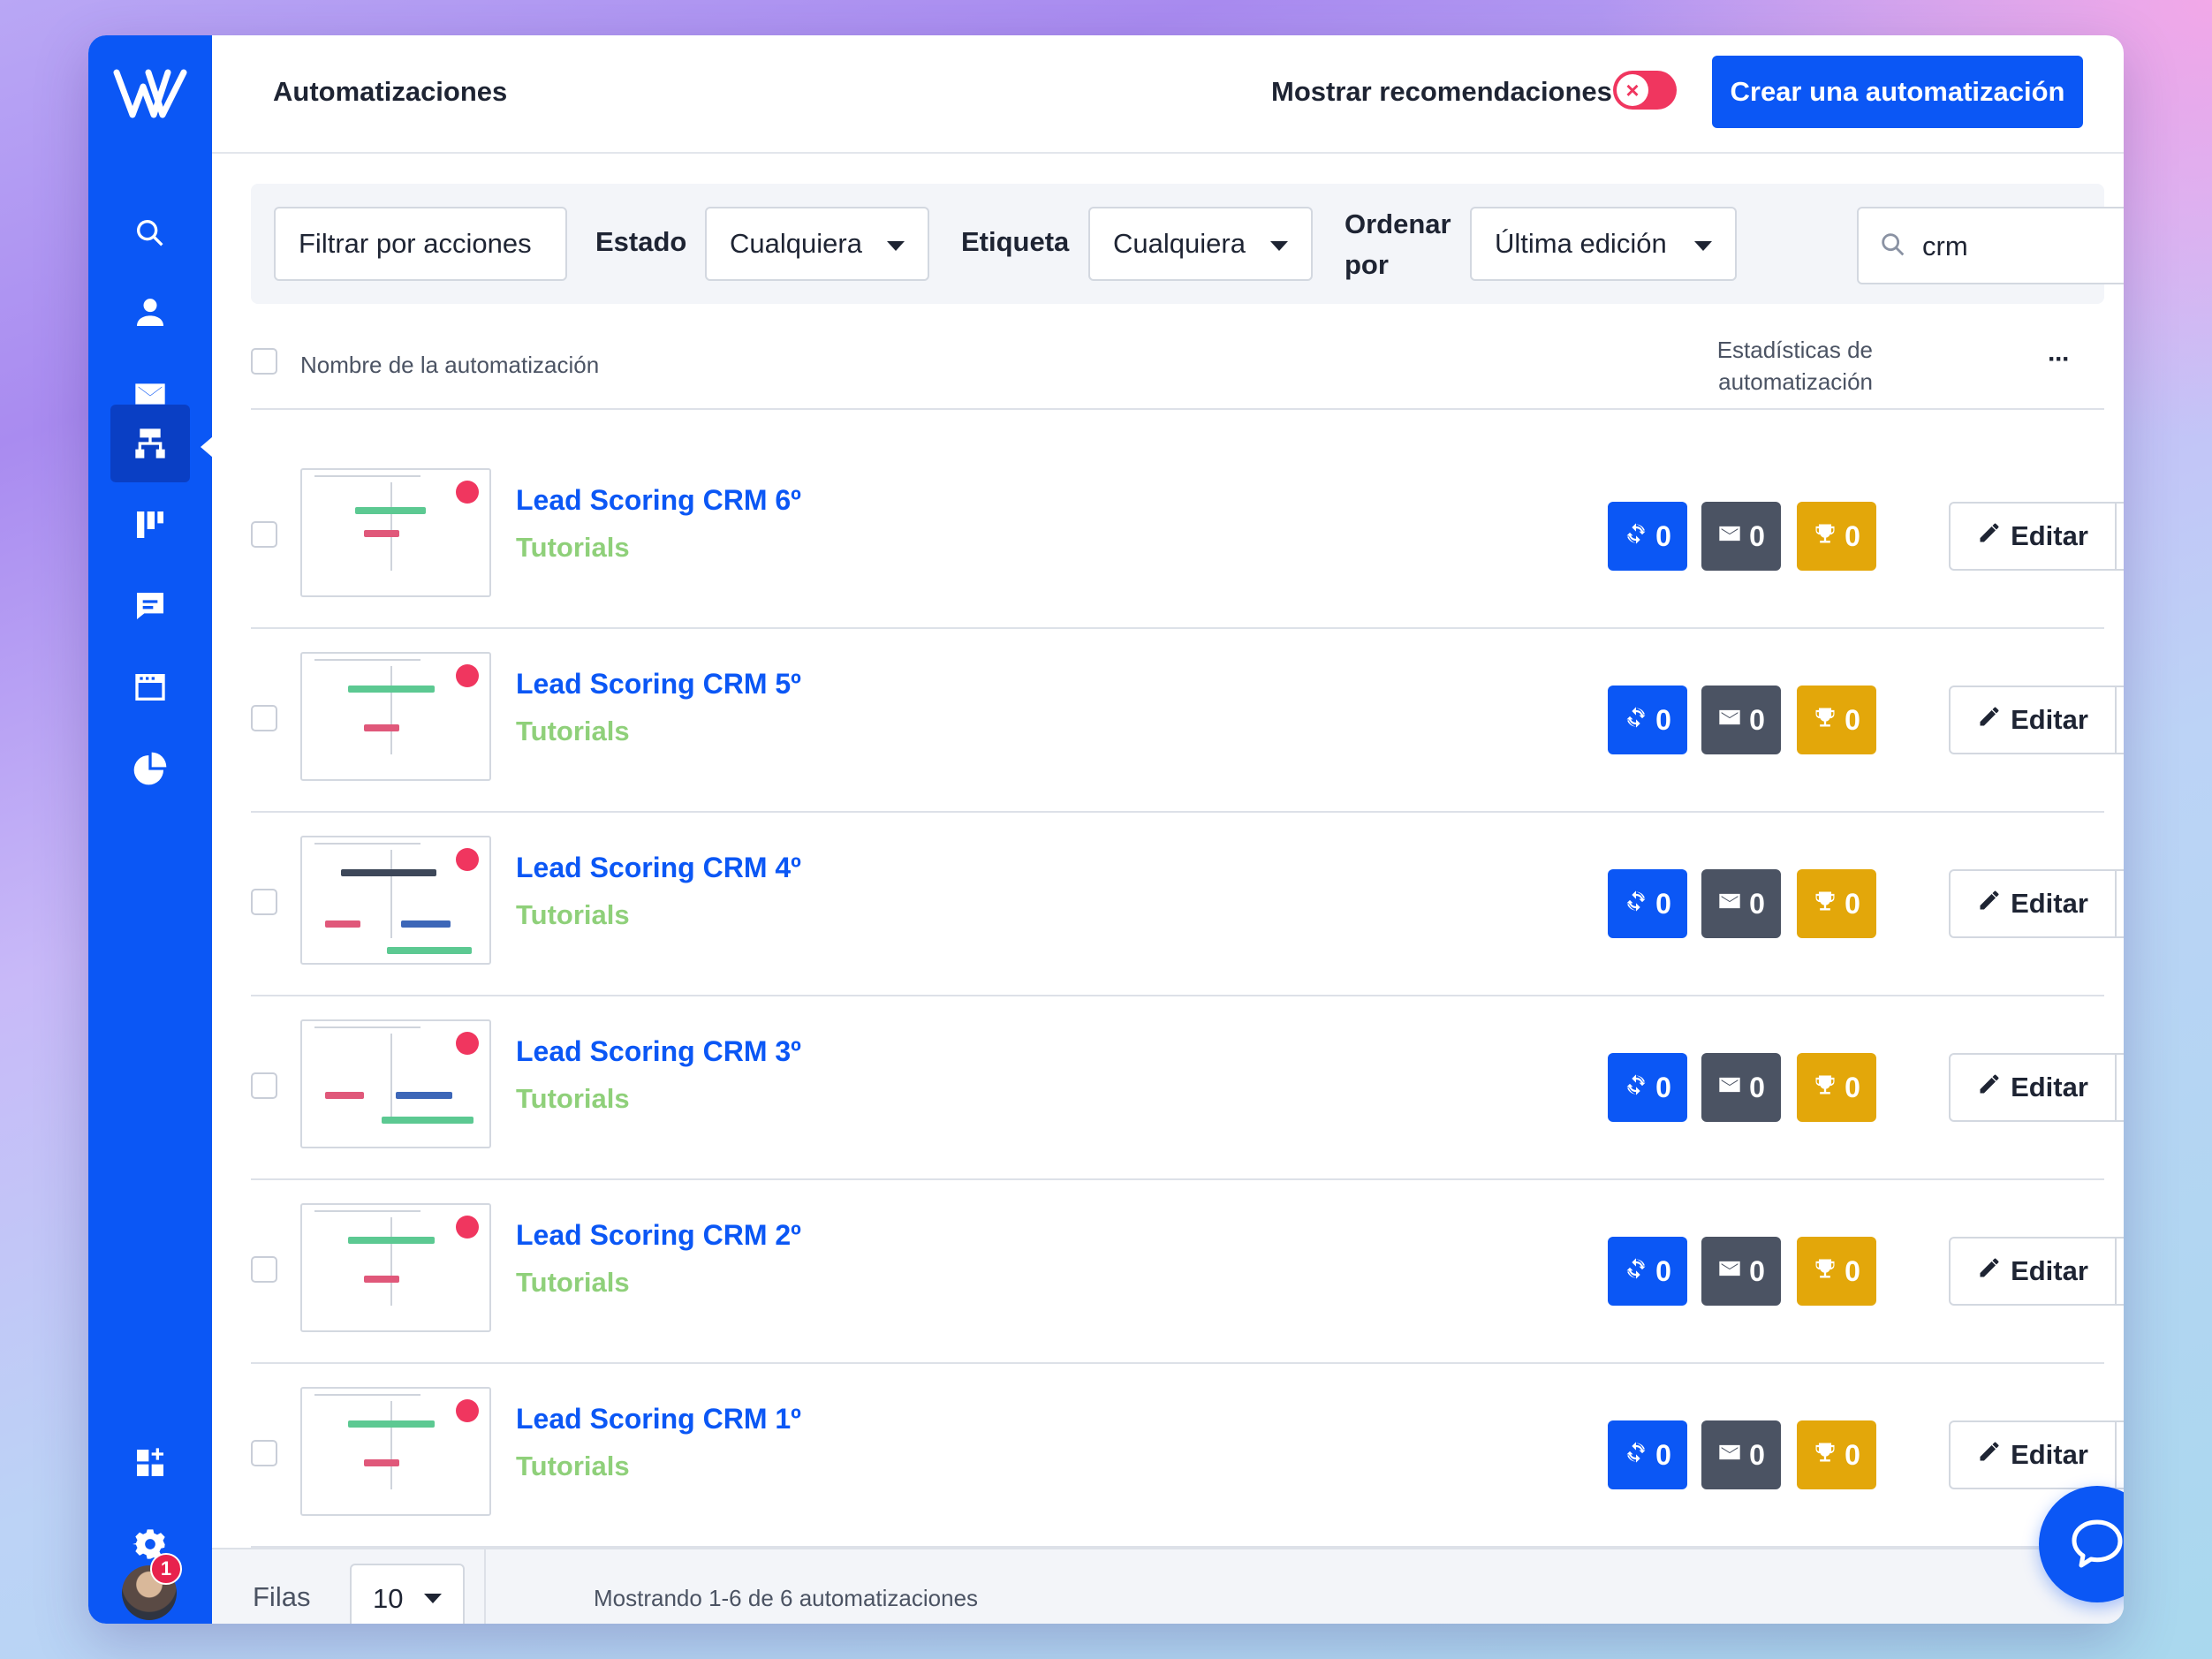 The width and height of the screenshot is (2212, 1659). I want to click on recommendations-toggle: ×, so click(1645, 90).